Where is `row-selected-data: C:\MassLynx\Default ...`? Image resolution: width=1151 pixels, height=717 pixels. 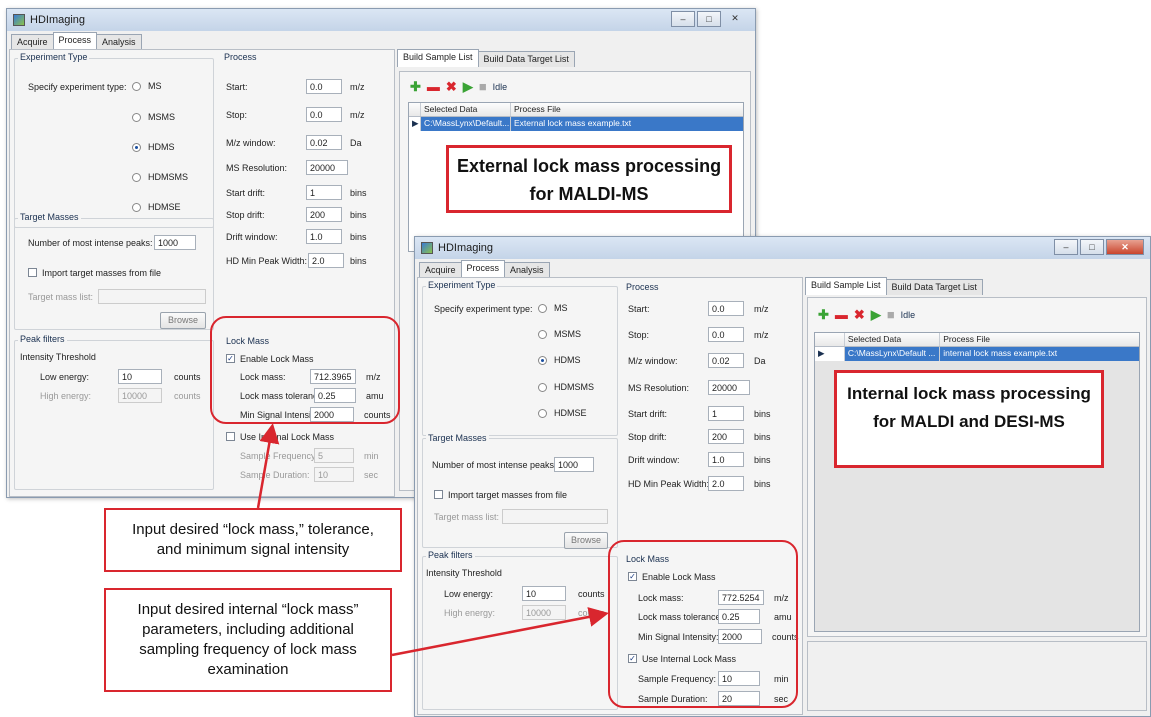 row-selected-data: C:\MassLynx\Default ... is located at coordinates (893, 354).